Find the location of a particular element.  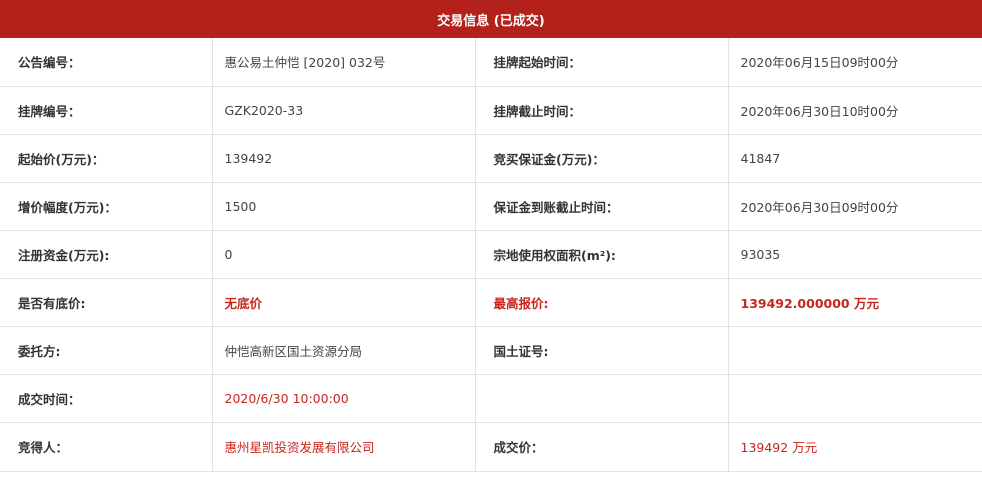

highest-bid-label: 最高报价: is located at coordinates (602, 302).